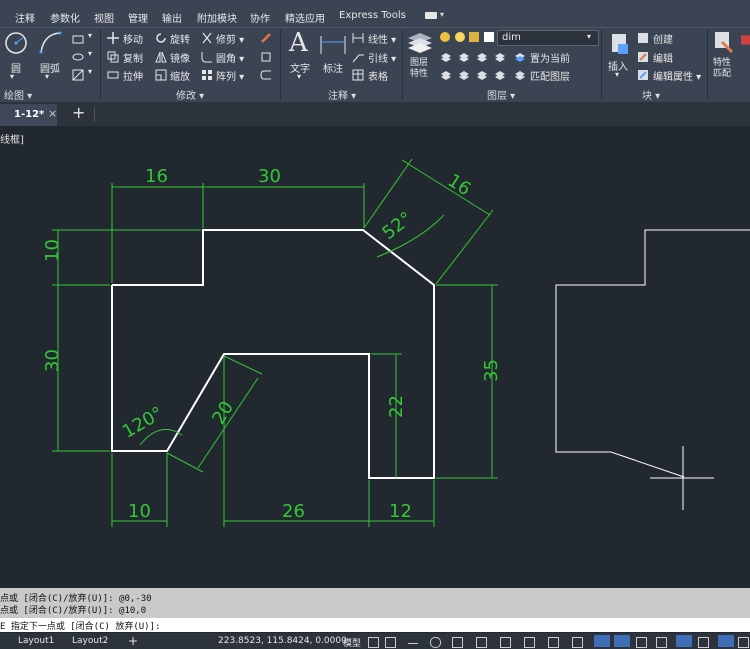 Image resolution: width=750 pixels, height=649 pixels. Describe the element at coordinates (529, 642) in the screenshot. I see `transparency-icon` at that location.